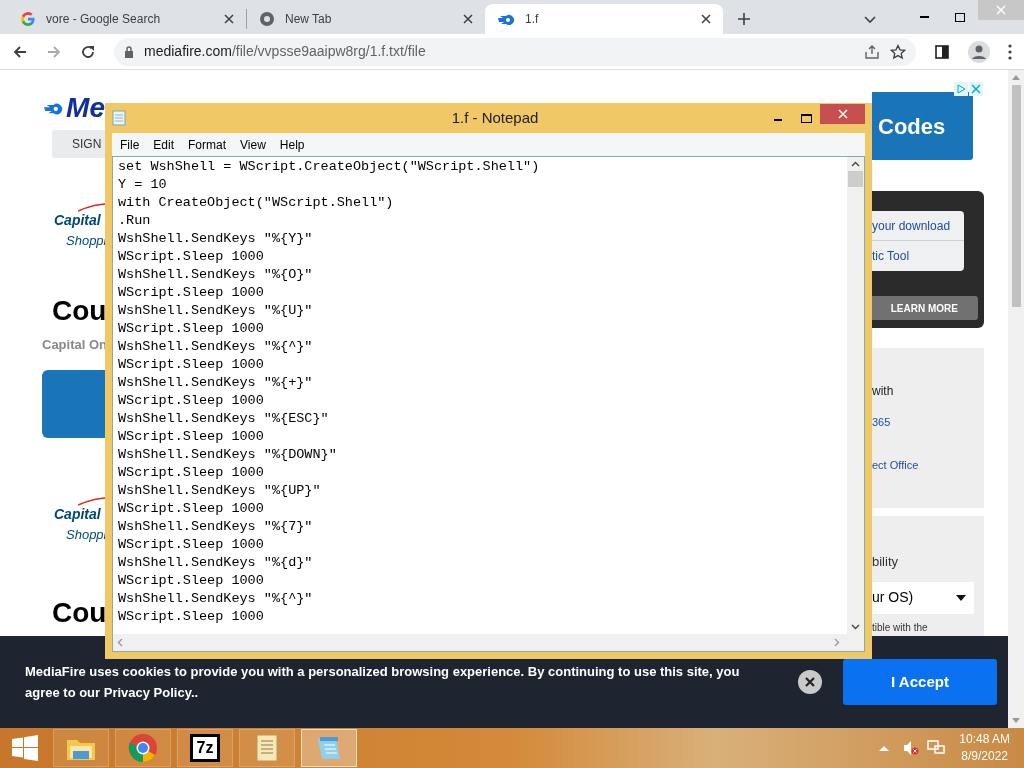  I want to click on browser-tab: New Tab, so click(366, 19).